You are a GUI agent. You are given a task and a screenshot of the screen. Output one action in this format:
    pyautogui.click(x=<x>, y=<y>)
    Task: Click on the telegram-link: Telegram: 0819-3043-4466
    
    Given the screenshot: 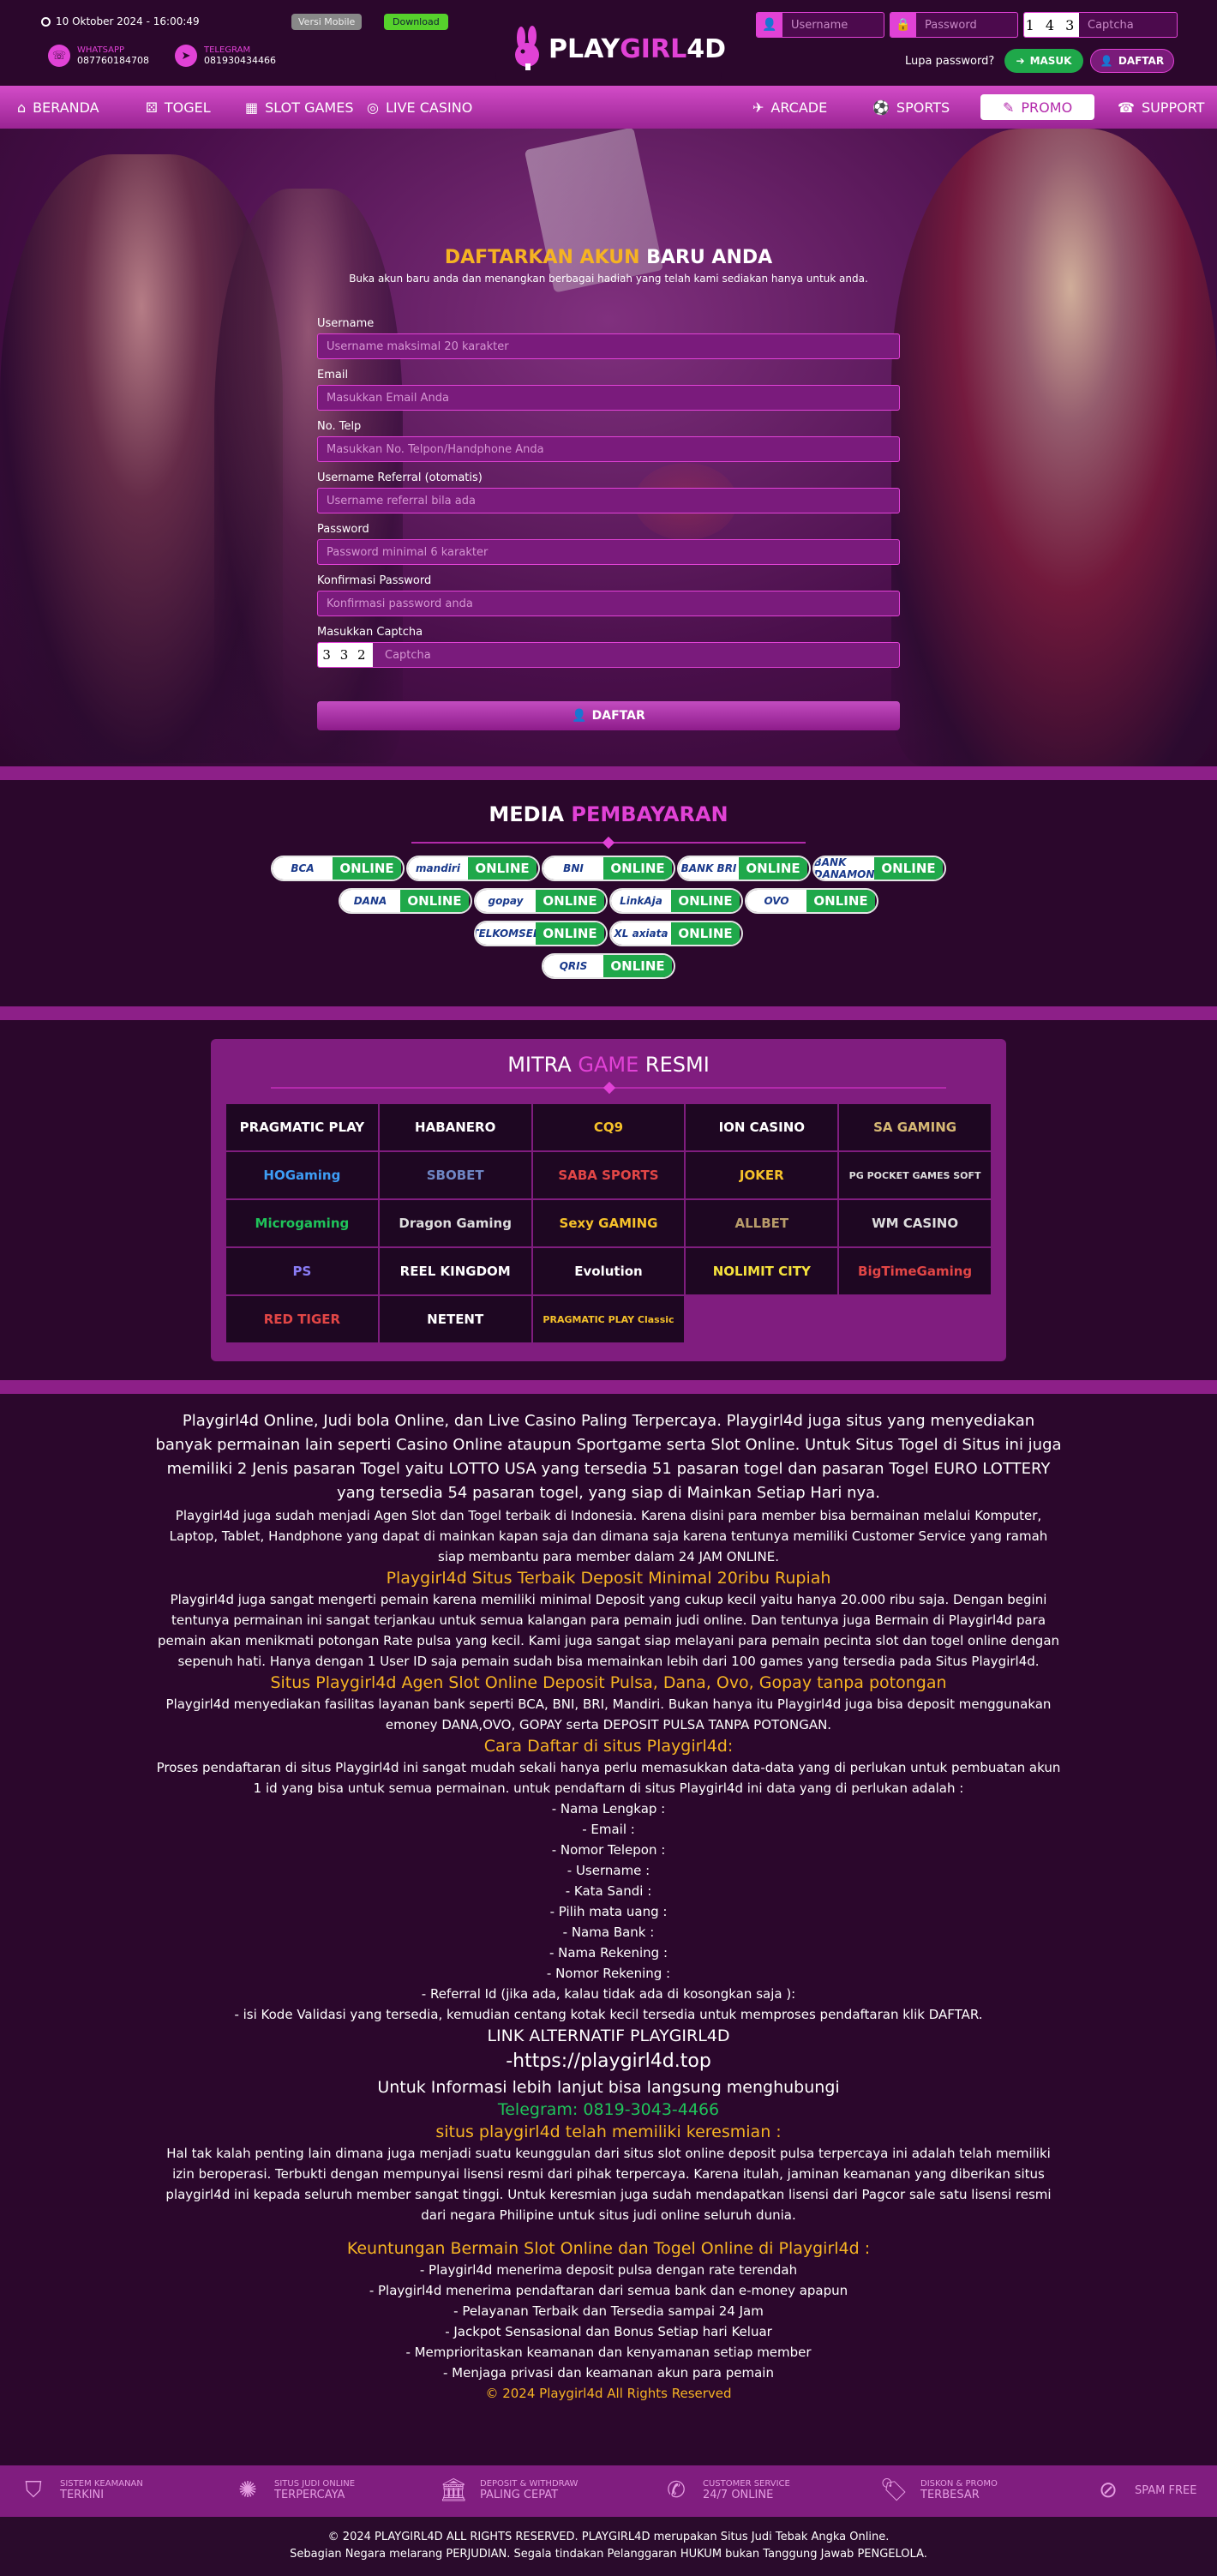 What is the action you would take?
    pyautogui.click(x=608, y=2110)
    